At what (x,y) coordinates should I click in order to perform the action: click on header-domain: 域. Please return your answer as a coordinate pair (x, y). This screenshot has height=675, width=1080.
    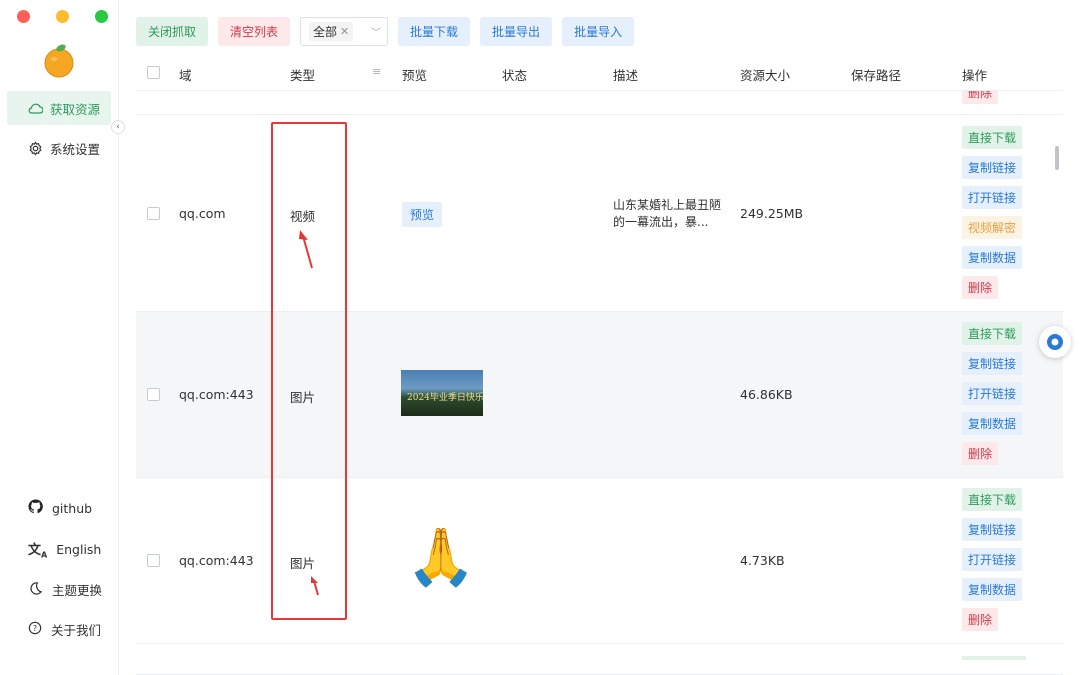
    Looking at the image, I should click on (185, 75).